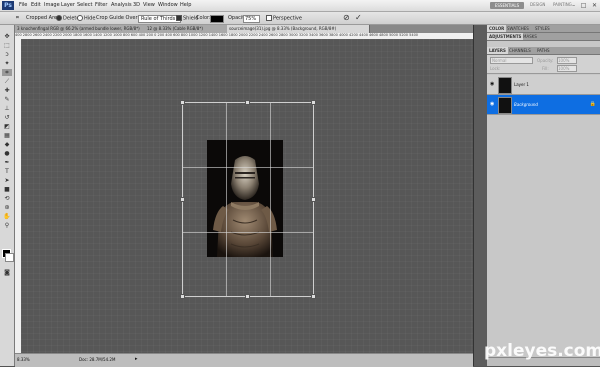  What do you see at coordinates (7, 54) in the screenshot?
I see `lasso-tool-icon: ↄ` at bounding box center [7, 54].